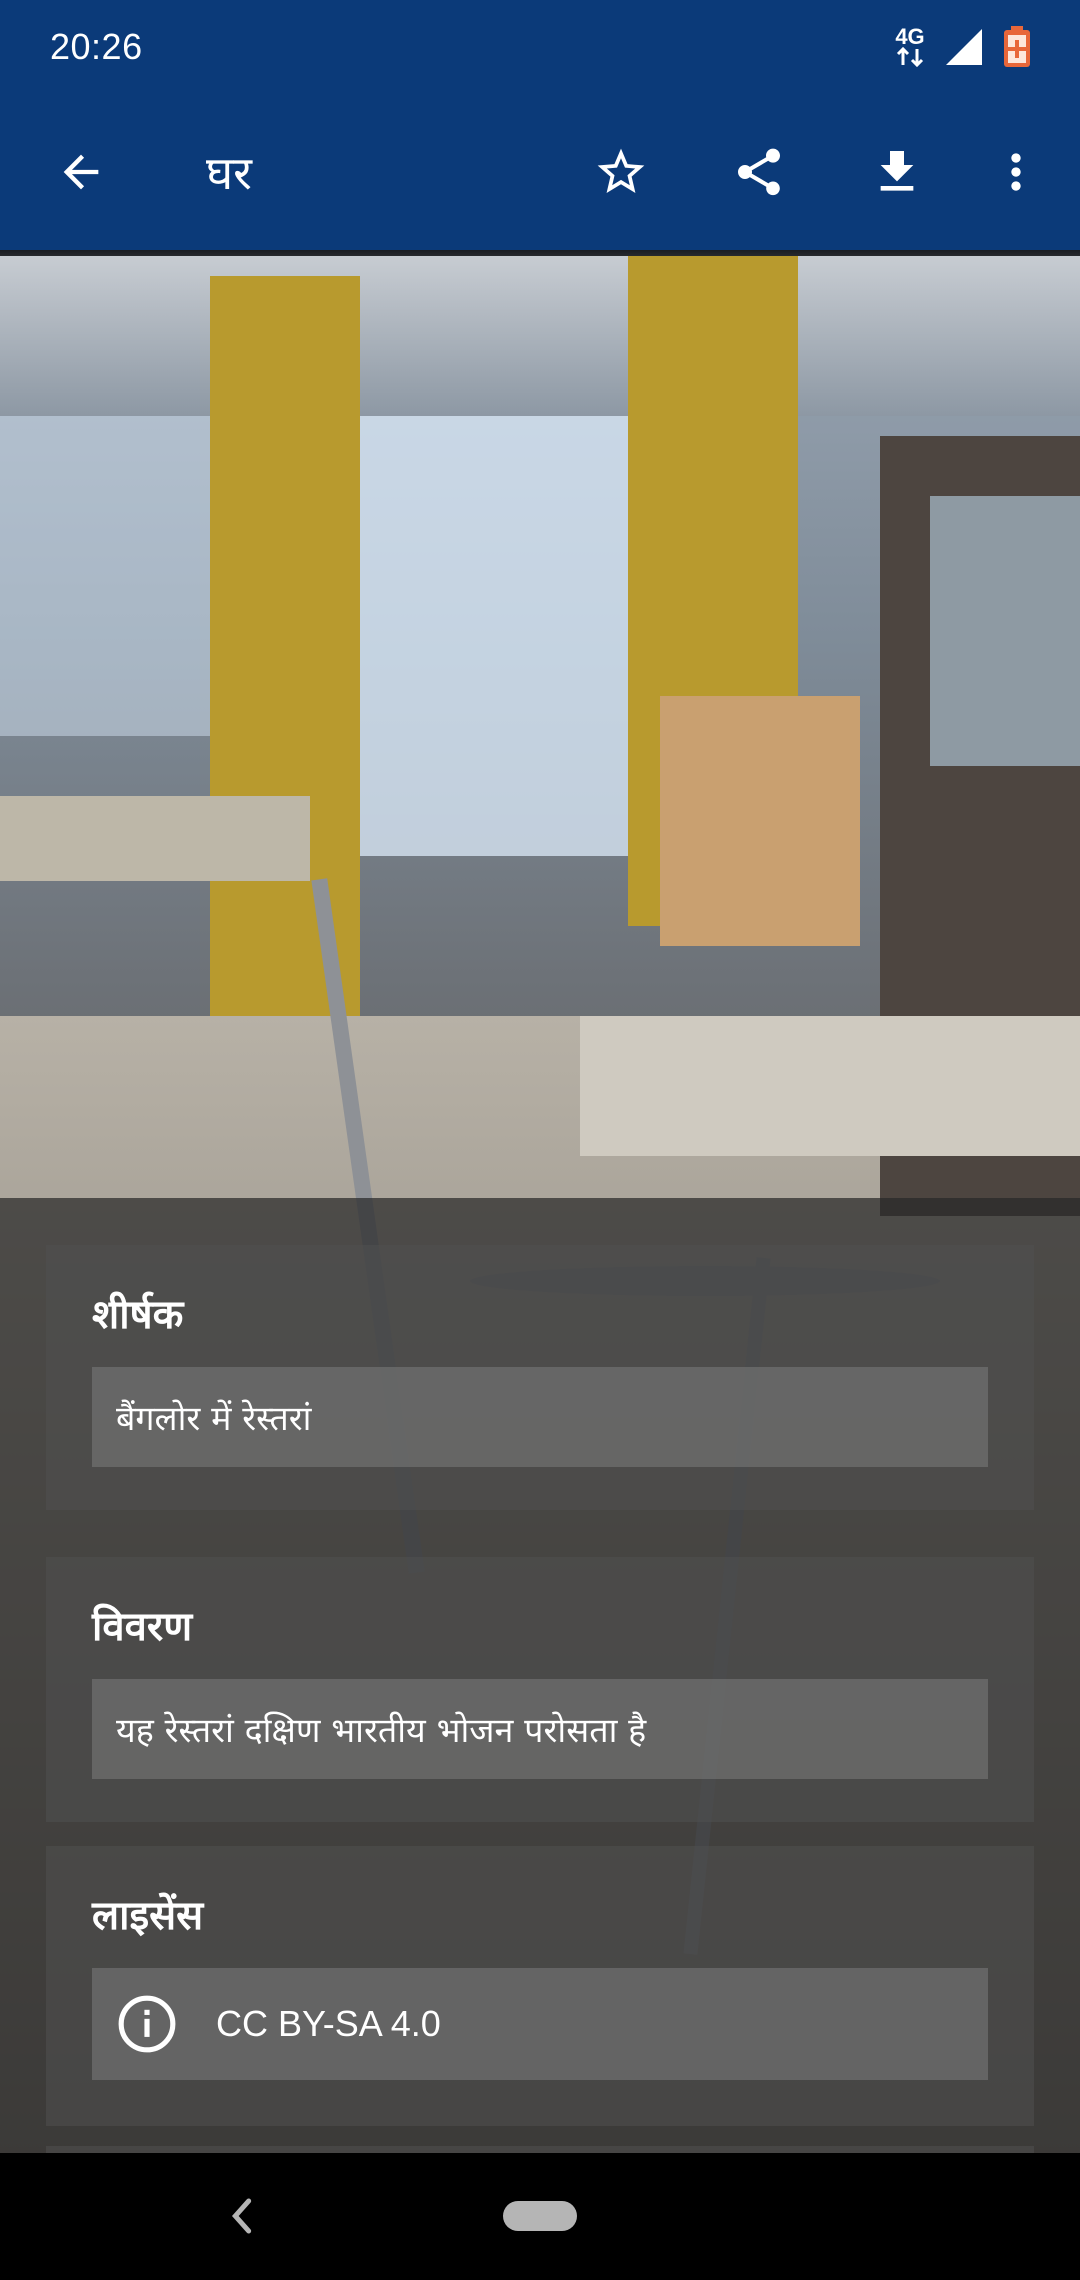 The width and height of the screenshot is (1080, 2280). I want to click on status-bar: 20:26 4G, so click(540, 47).